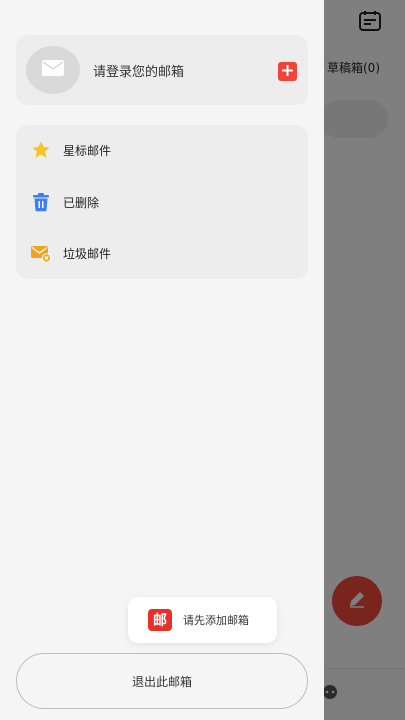  Describe the element at coordinates (41, 253) in the screenshot. I see `spam-icon` at that location.